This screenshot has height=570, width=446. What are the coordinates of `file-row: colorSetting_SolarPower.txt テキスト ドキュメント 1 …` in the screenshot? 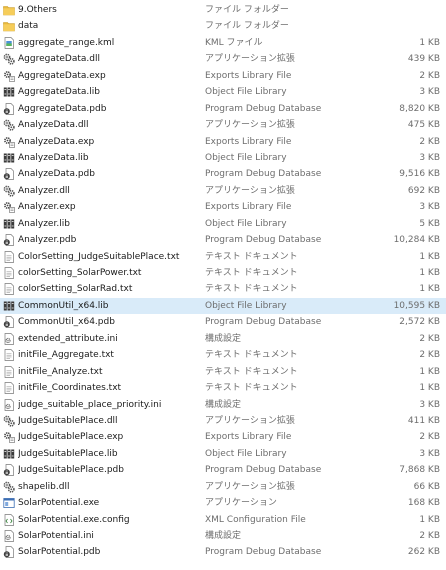 It's located at (223, 273).